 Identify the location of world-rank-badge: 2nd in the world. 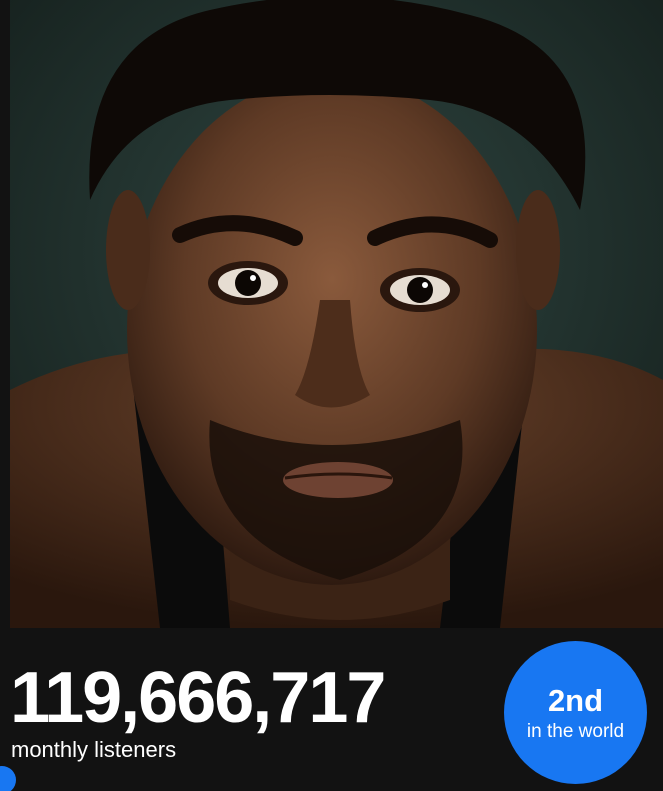
(575, 712).